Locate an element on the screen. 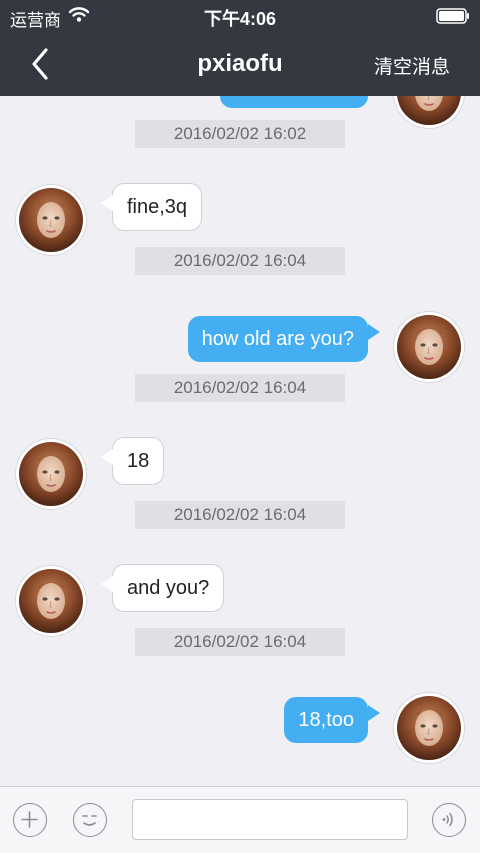 This screenshot has height=853, width=480. input-bar is located at coordinates (240, 819).